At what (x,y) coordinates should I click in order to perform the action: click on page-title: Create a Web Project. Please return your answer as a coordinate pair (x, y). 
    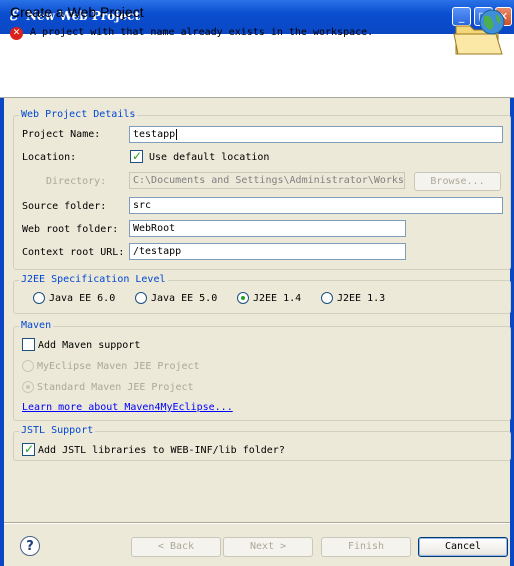
    Looking at the image, I should click on (77, 12).